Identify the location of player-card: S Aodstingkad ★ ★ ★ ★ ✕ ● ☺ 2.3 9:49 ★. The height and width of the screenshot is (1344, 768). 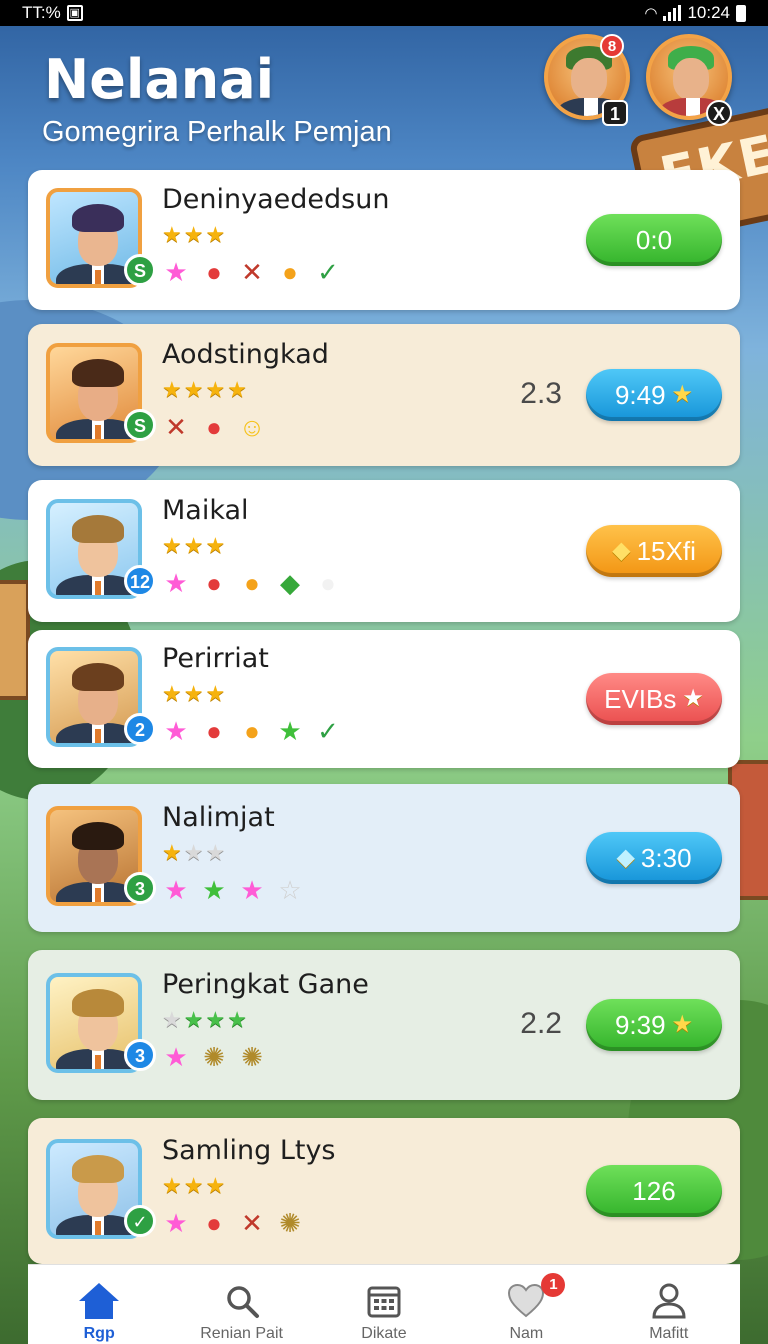
(384, 395).